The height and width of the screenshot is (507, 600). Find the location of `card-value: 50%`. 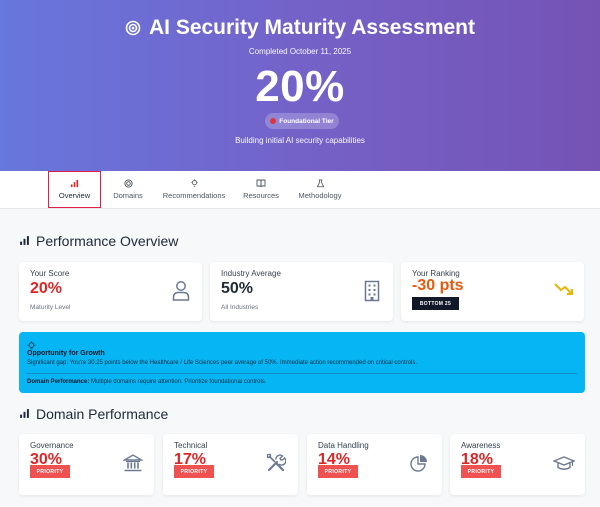

card-value: 50% is located at coordinates (237, 288).